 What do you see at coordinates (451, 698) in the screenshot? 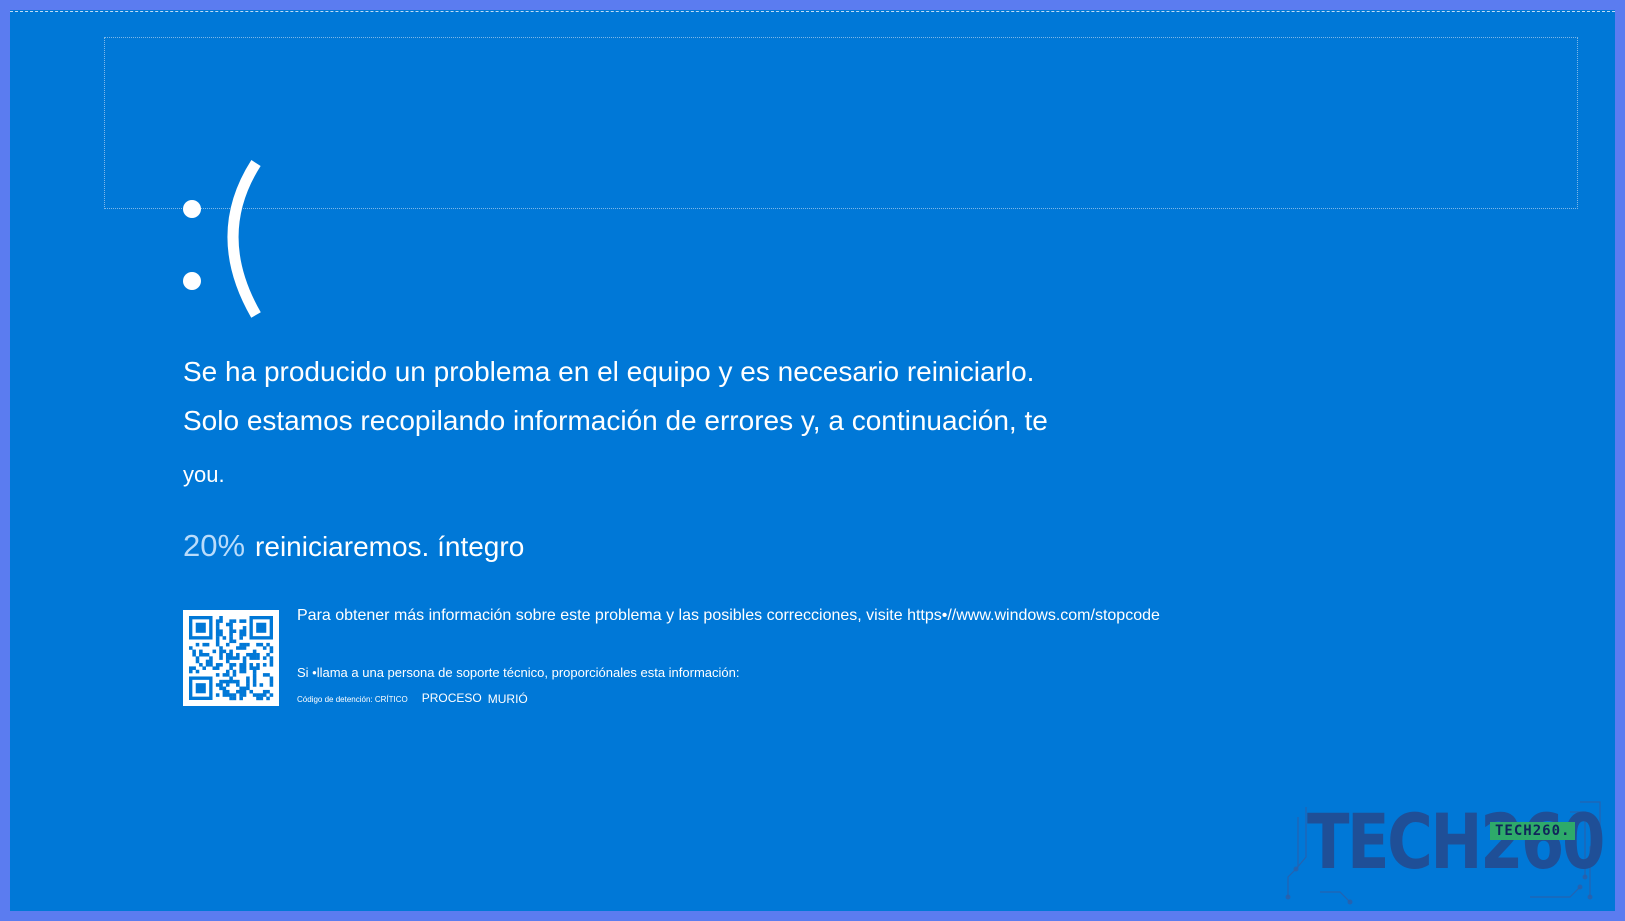
I see `stop-code-value-part1: PROCESO` at bounding box center [451, 698].